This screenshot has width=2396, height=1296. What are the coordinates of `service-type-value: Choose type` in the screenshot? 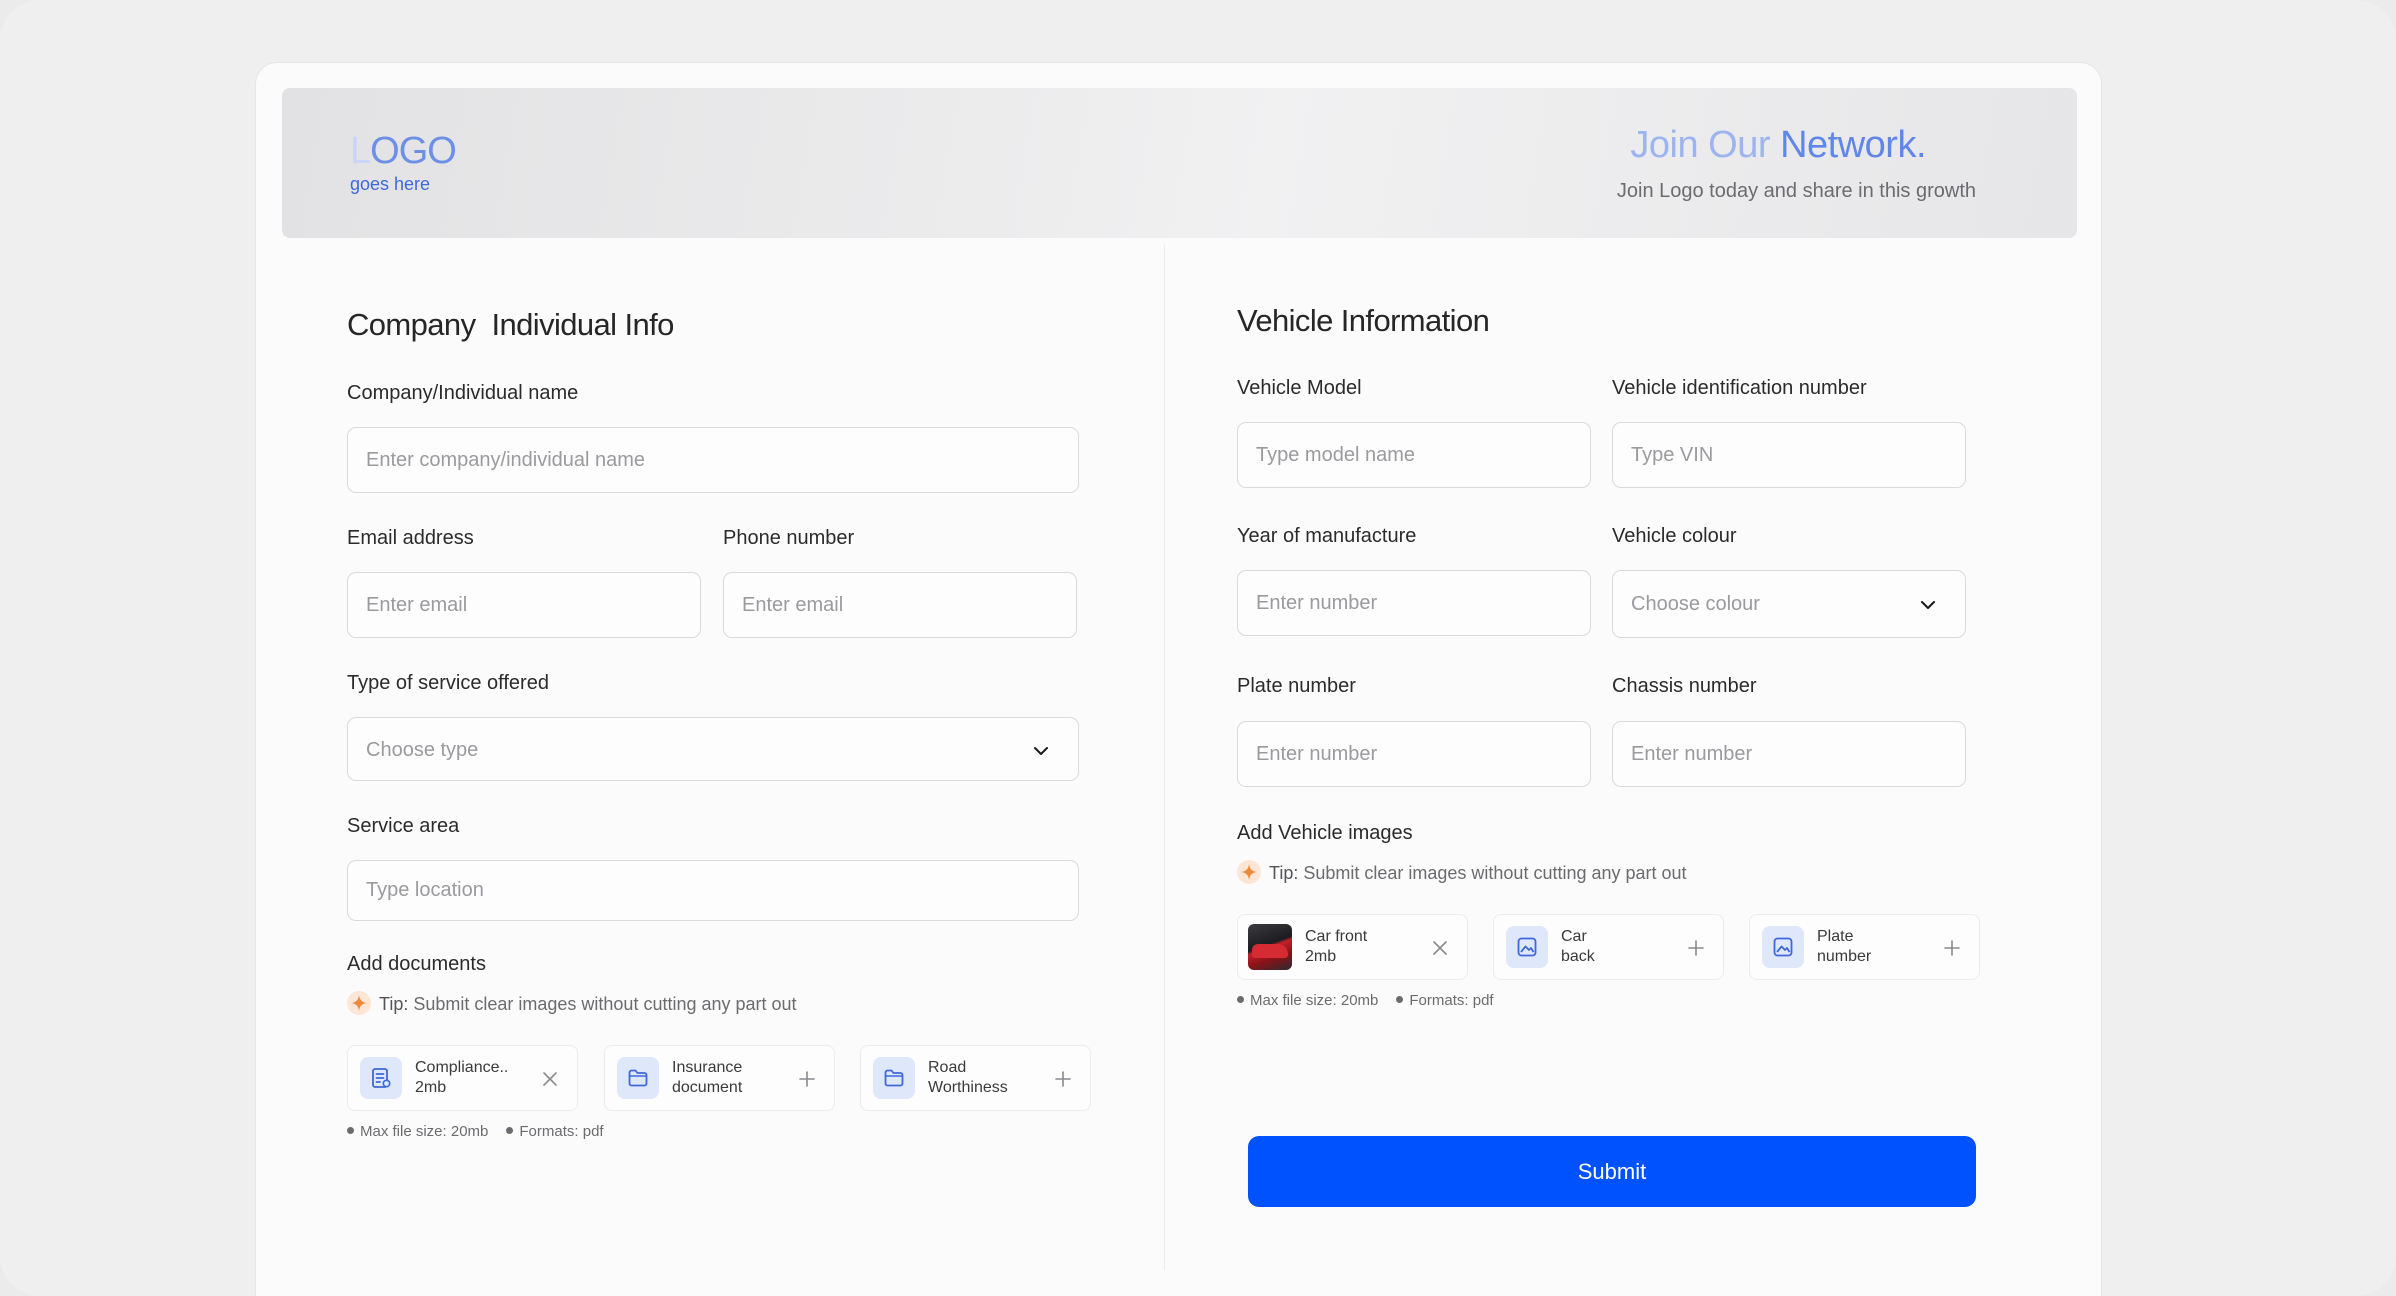 It's located at (422, 750).